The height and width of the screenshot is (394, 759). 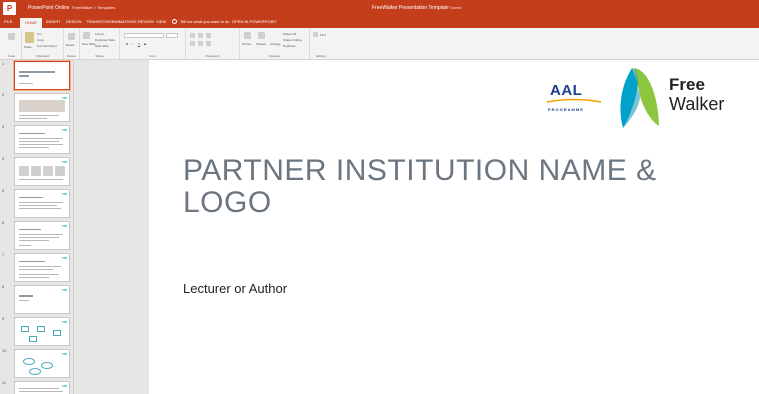 What do you see at coordinates (146, 21) in the screenshot?
I see `tab-review: REVIEW` at bounding box center [146, 21].